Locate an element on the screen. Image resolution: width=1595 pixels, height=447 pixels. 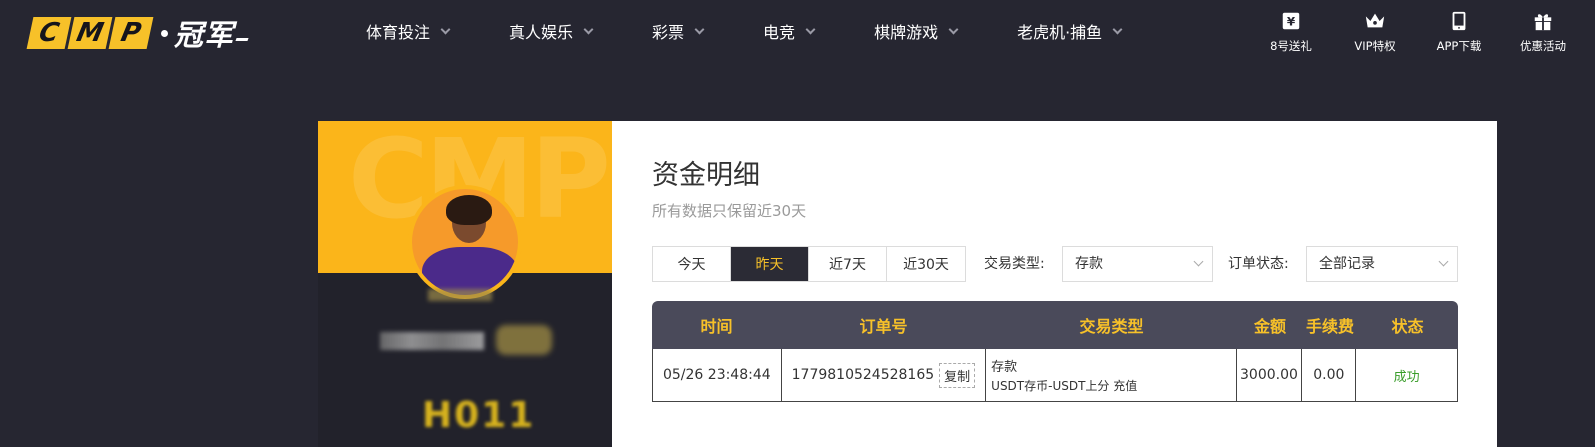
header-tx-type: 交易类型 is located at coordinates (1111, 326).